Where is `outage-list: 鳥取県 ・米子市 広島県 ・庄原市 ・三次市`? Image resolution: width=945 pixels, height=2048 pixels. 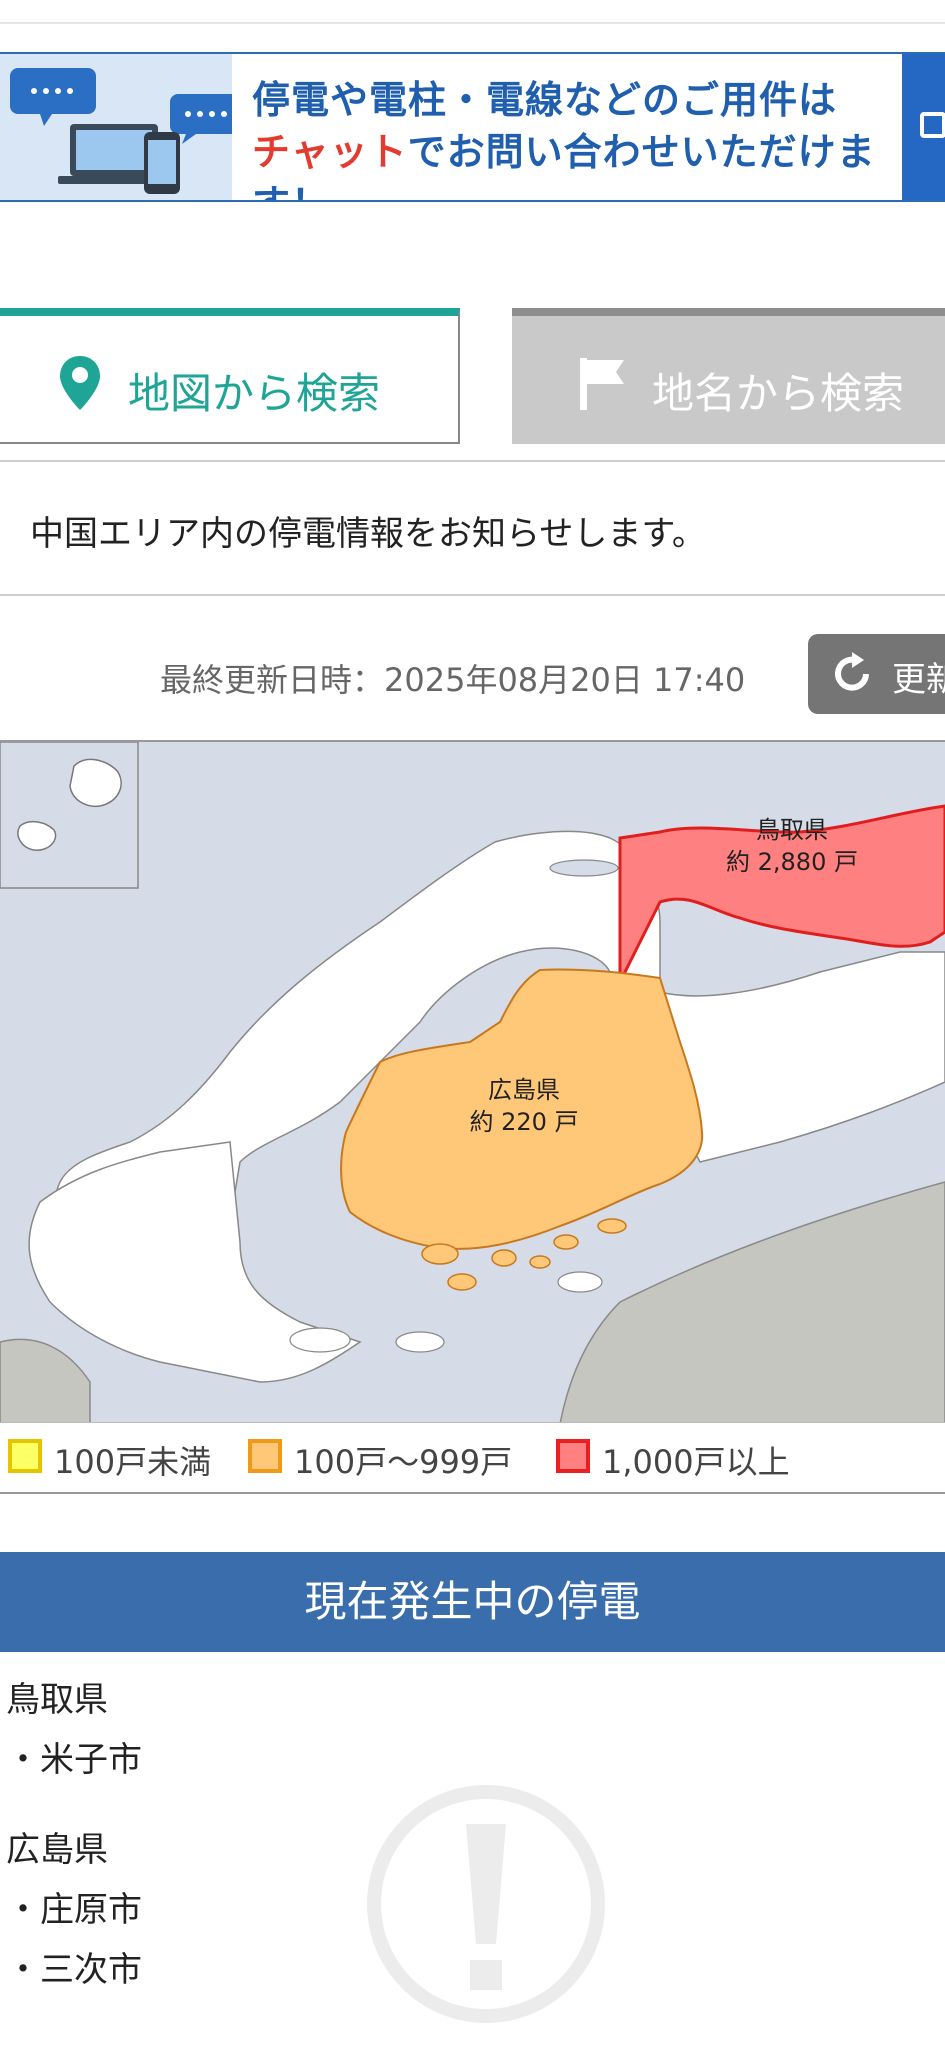
outage-list: 鳥取県 ・米子市 広島県 ・庄原市 ・三次市 is located at coordinates (74, 1835).